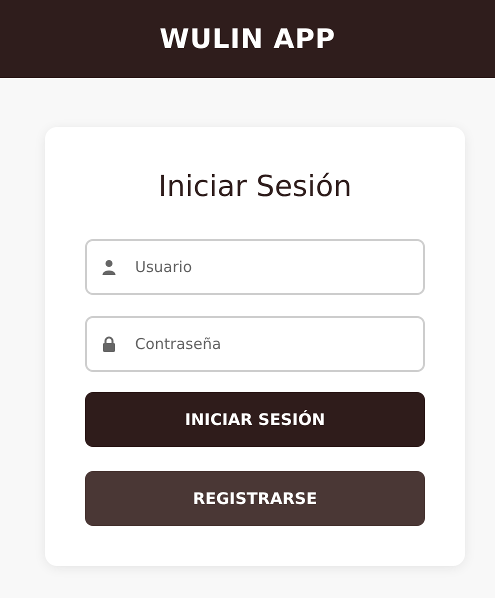  I want to click on login-heading: Iniciar Sesión, so click(255, 186).